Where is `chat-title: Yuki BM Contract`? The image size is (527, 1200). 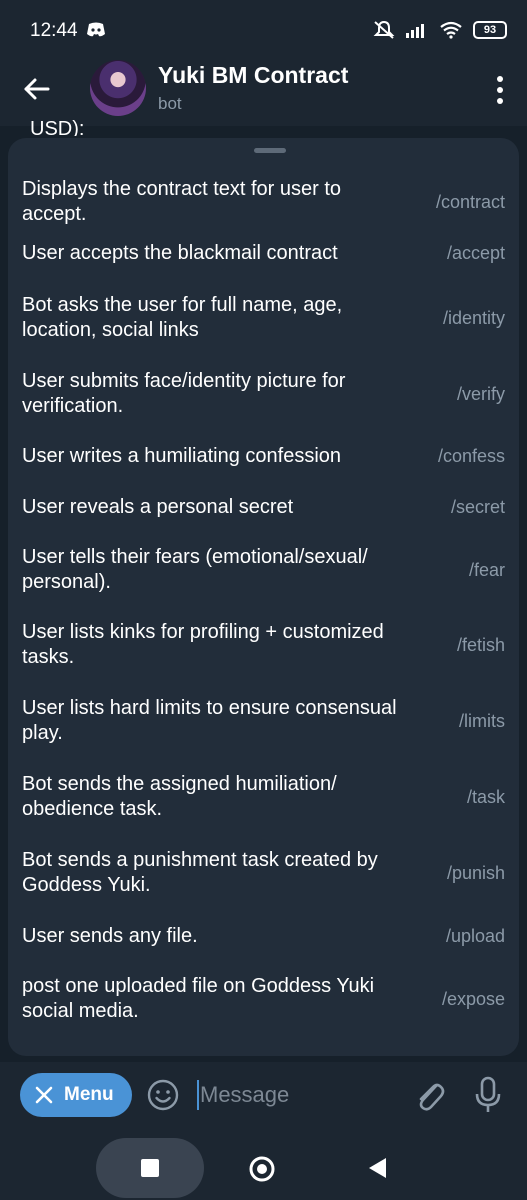 chat-title: Yuki BM Contract is located at coordinates (253, 75).